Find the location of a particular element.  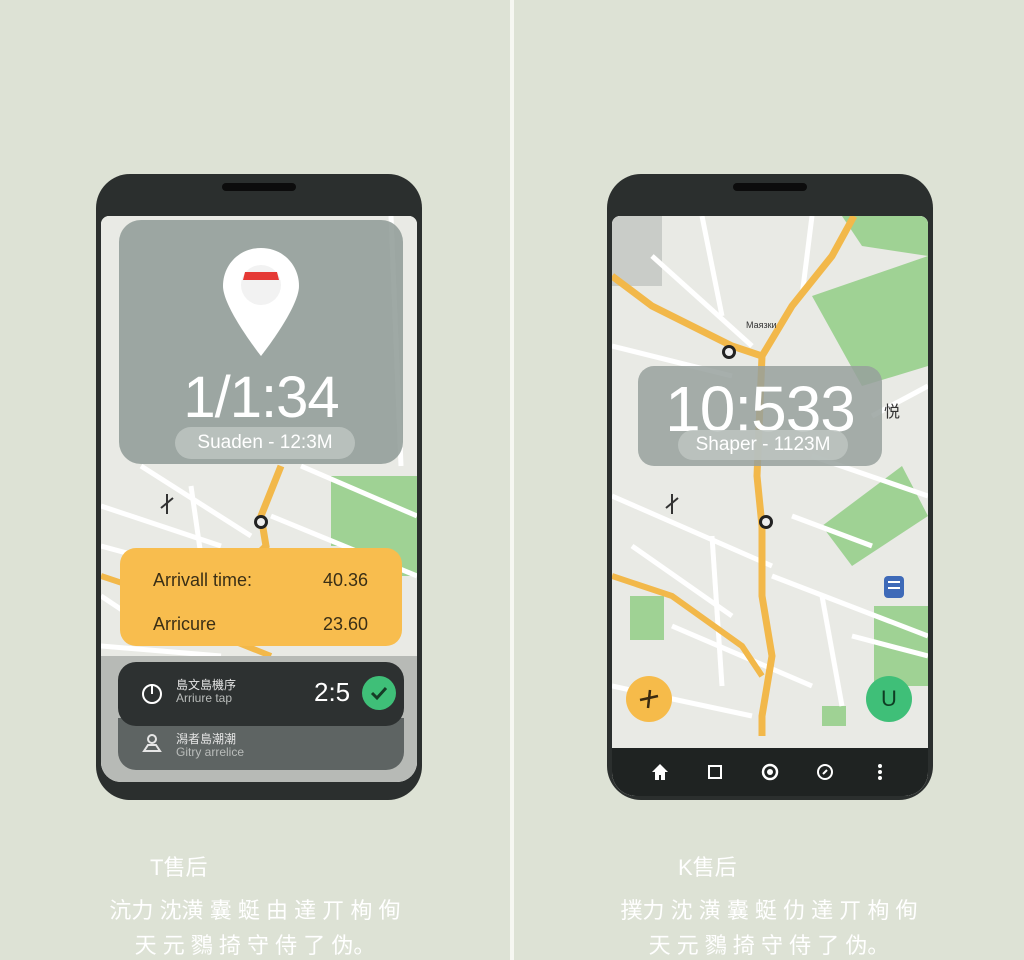

person-pin-icon is located at coordinates (152, 743).